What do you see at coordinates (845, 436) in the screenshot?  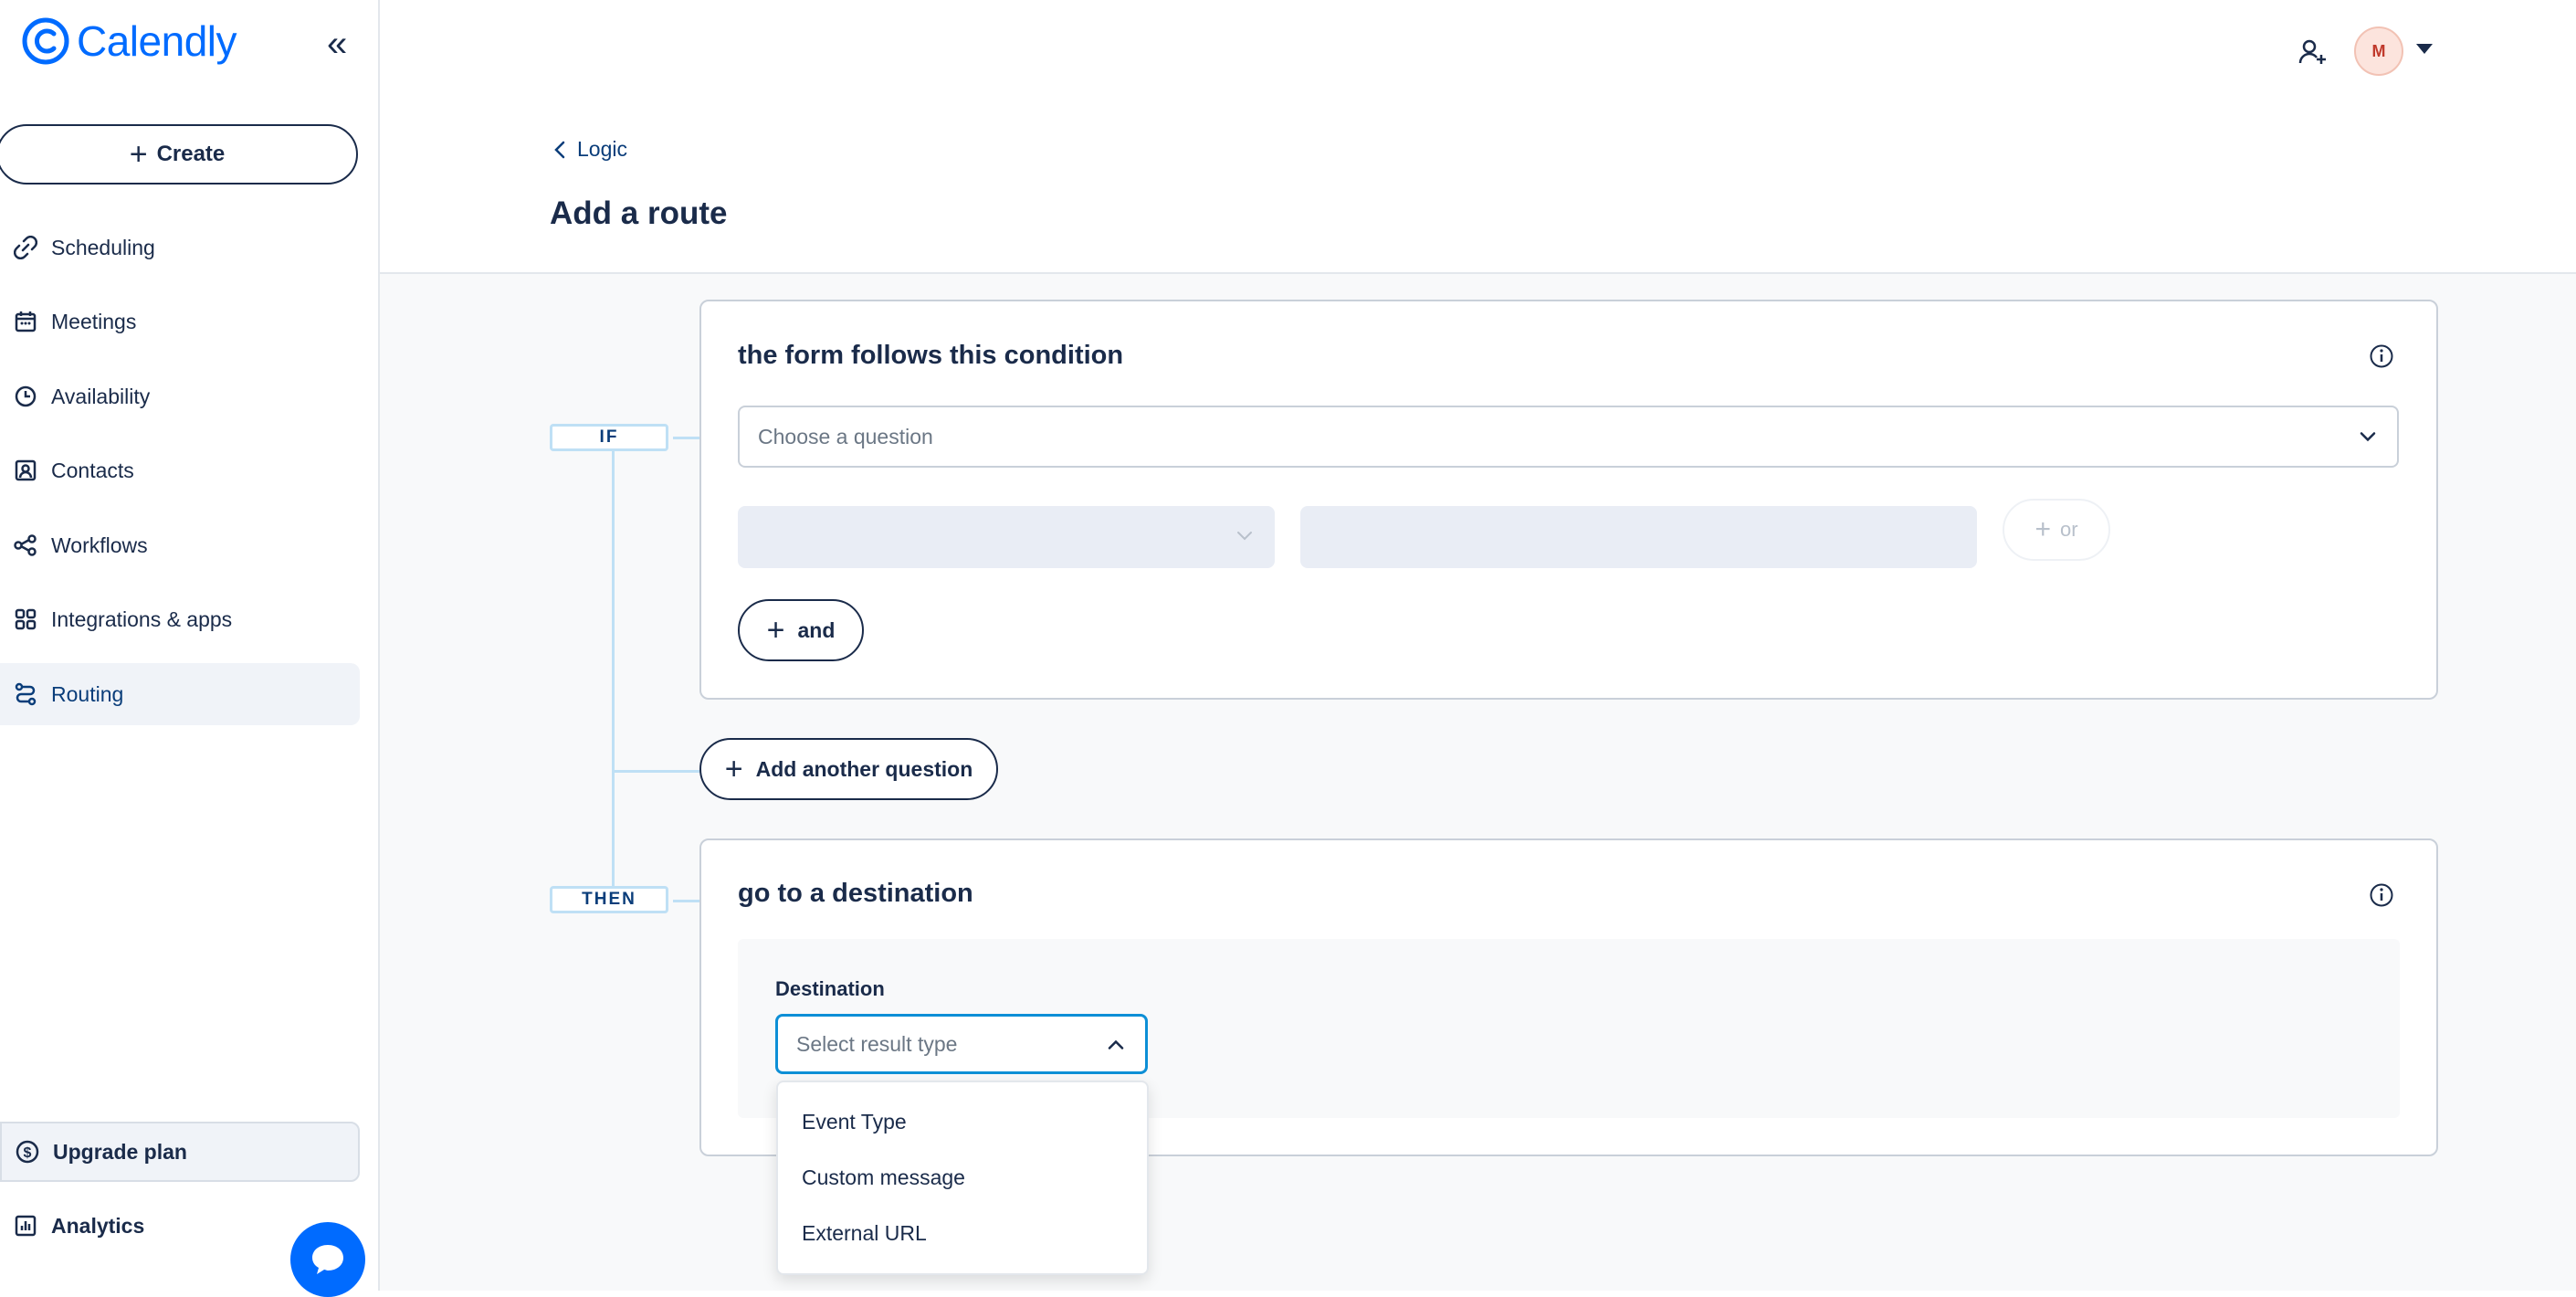 I see `question-select-placeholder: Choose a question` at bounding box center [845, 436].